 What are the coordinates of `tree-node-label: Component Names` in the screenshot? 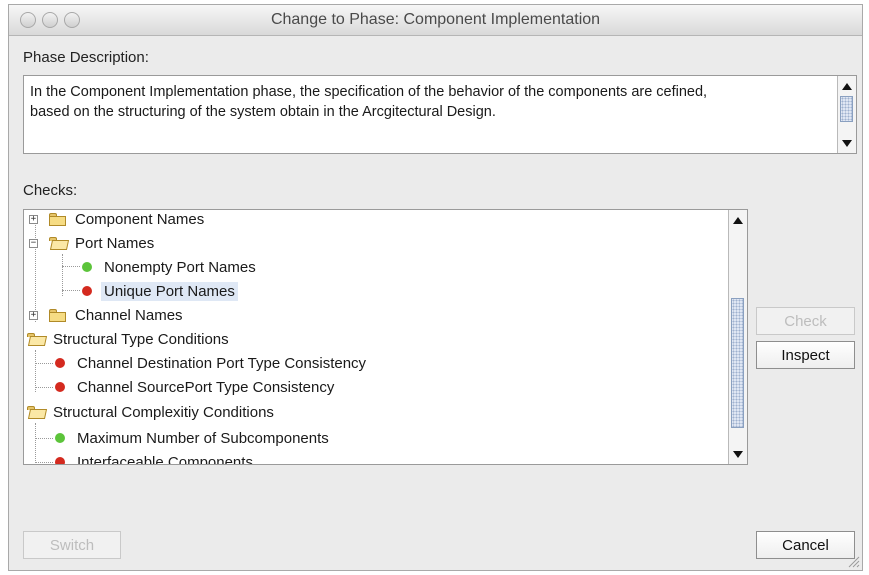 It's located at (140, 219).